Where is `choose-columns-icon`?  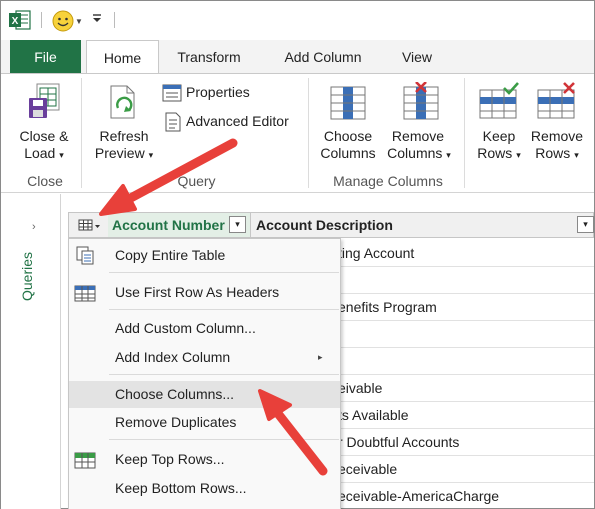 choose-columns-icon is located at coordinates (348, 104).